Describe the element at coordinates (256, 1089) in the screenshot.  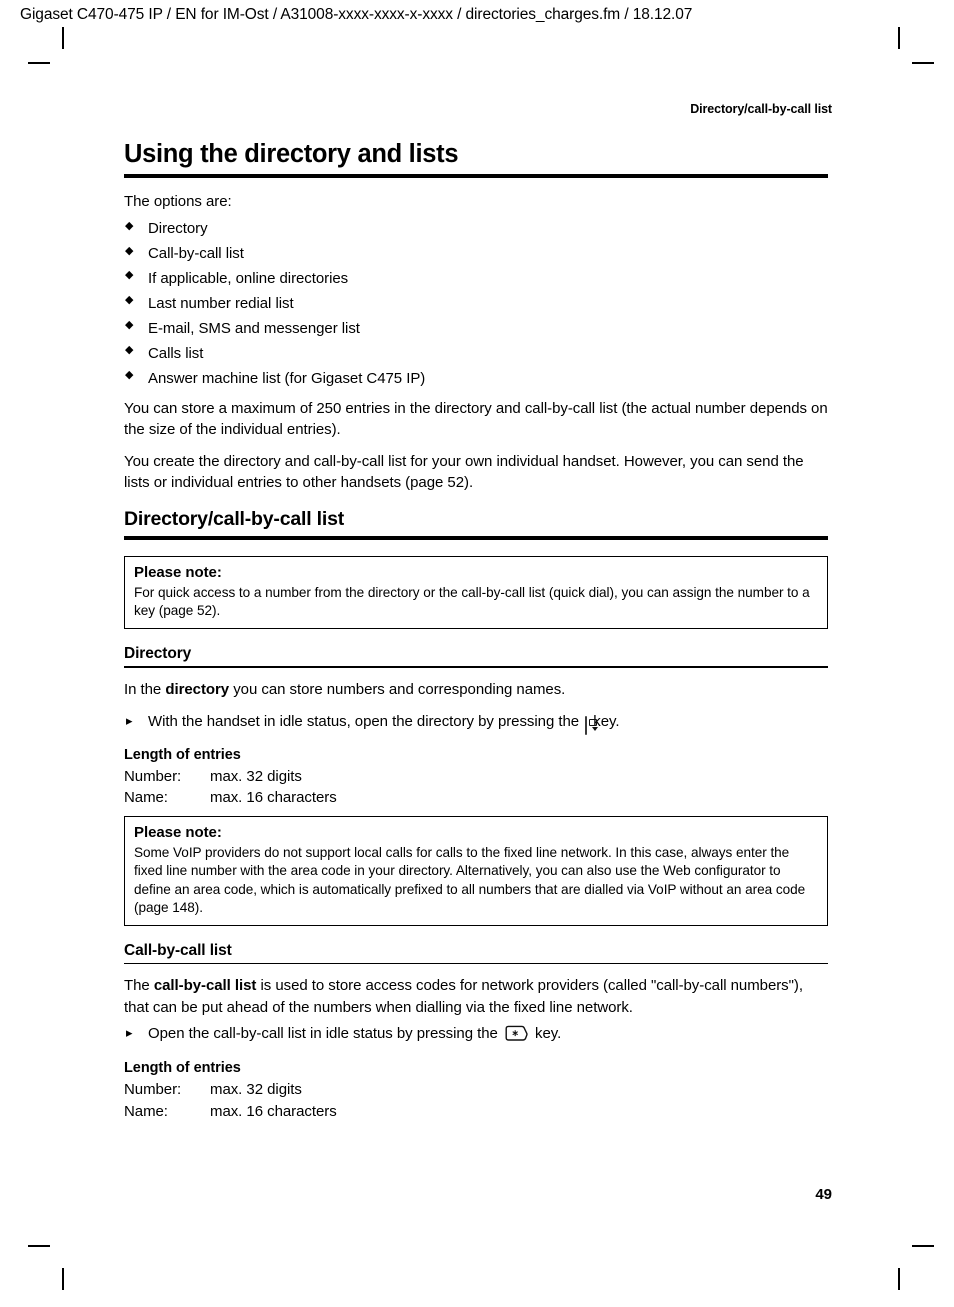
I see `cbc-number-value: max. 32 digits` at that location.